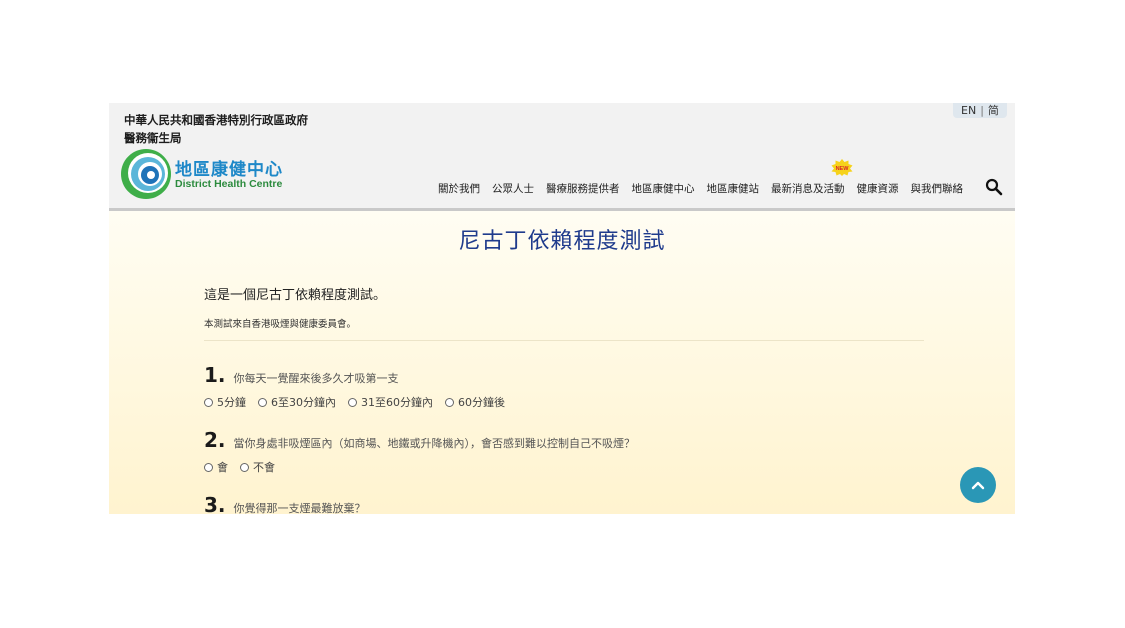 The width and height of the screenshot is (1125, 628). I want to click on option-6-30min: 6至30分鐘內, so click(297, 402).